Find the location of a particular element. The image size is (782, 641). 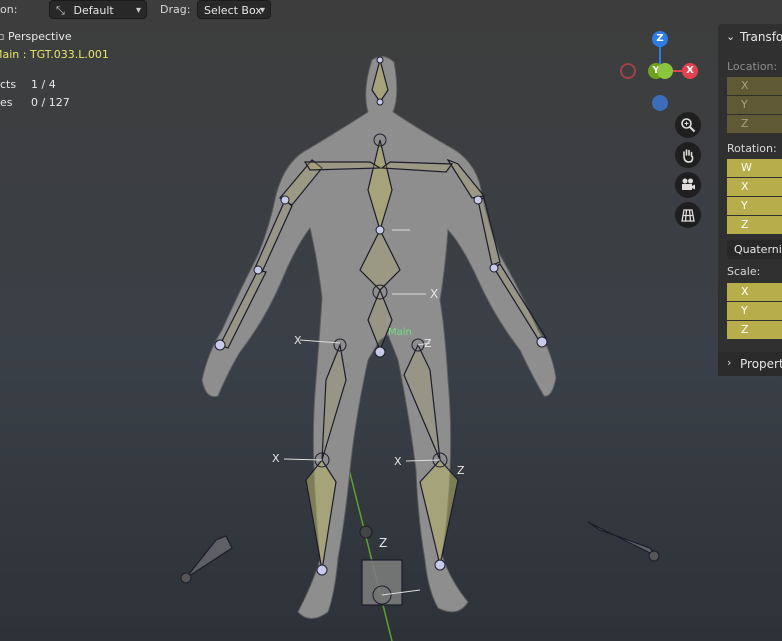

gizmo-neg-z-axis is located at coordinates (660, 103).